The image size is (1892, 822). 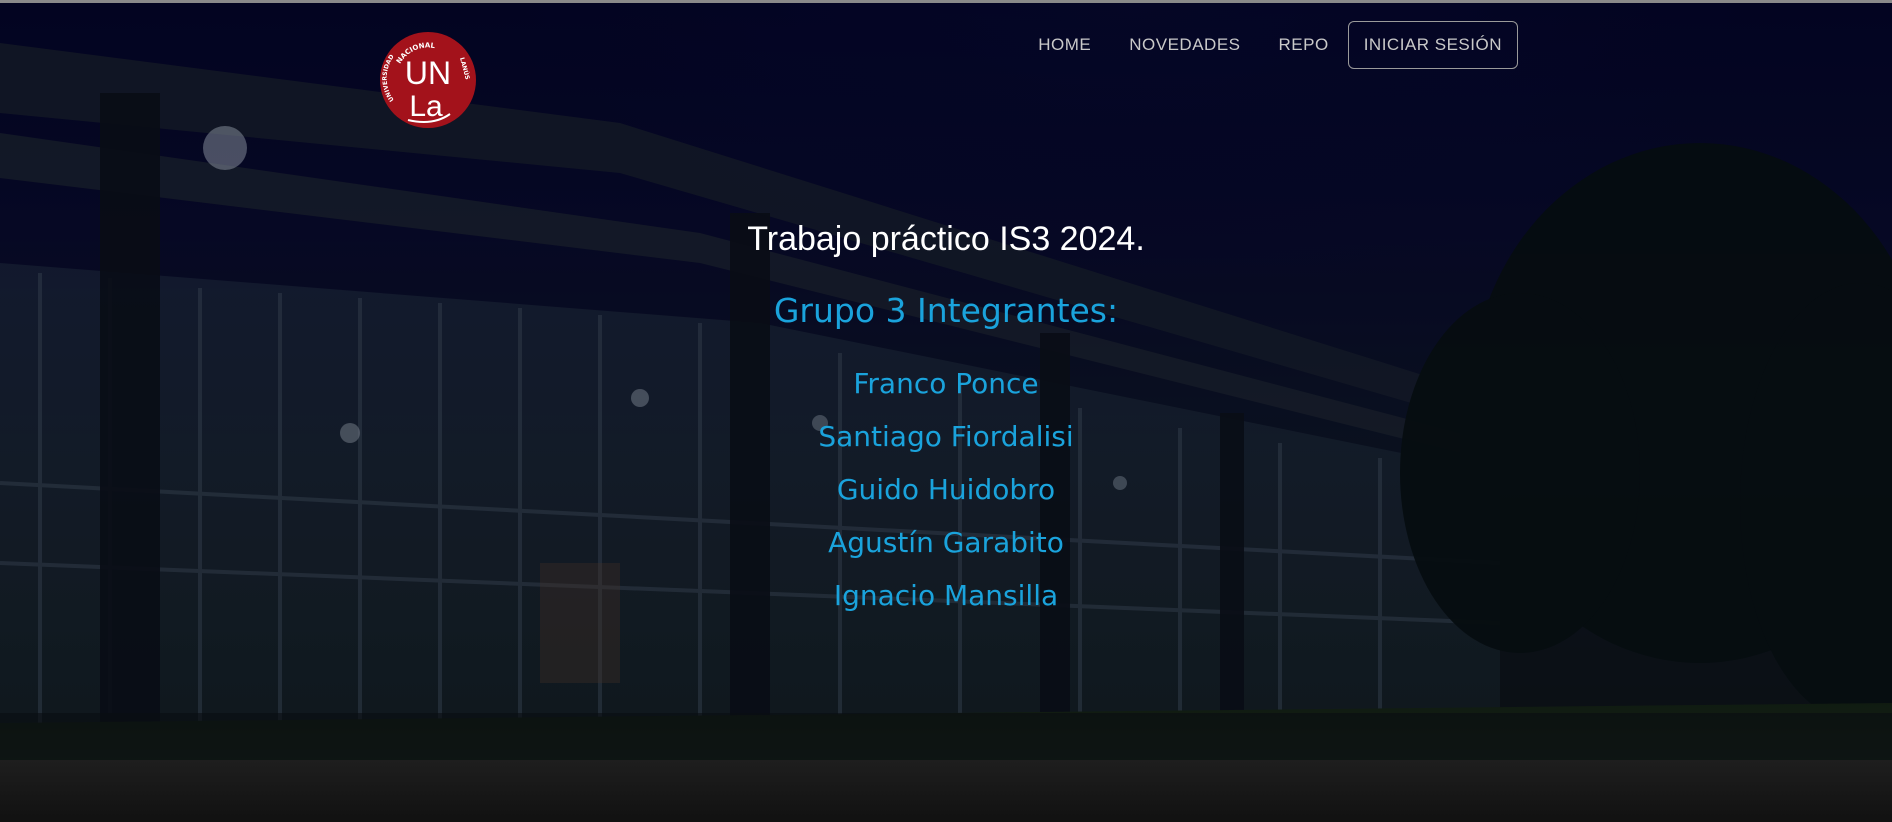 I want to click on unla-logo: NACIONAL UNIVERSIDAD LANÚS UN La, so click(x=428, y=80).